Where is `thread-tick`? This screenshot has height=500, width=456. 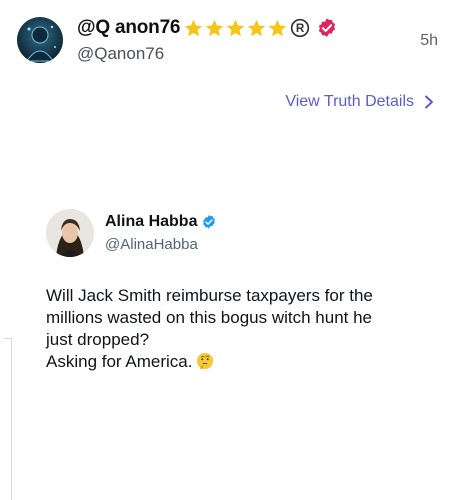 thread-tick is located at coordinates (8, 338).